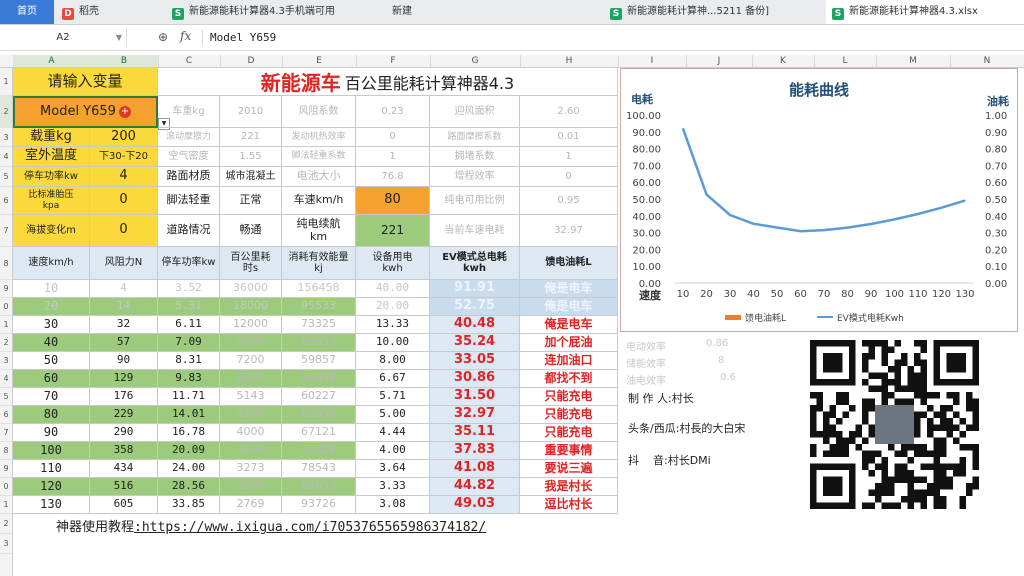 This screenshot has height=576, width=1024. I want to click on douyin-value: 村长DMi, so click(689, 460).